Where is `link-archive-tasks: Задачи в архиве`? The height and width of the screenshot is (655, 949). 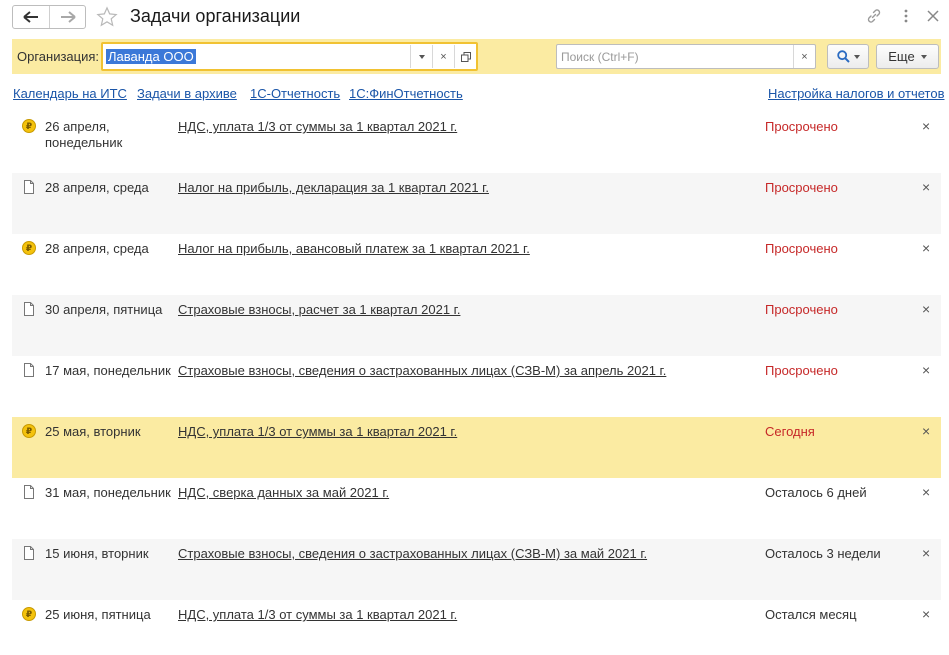
link-archive-tasks: Задачи в архиве is located at coordinates (187, 93).